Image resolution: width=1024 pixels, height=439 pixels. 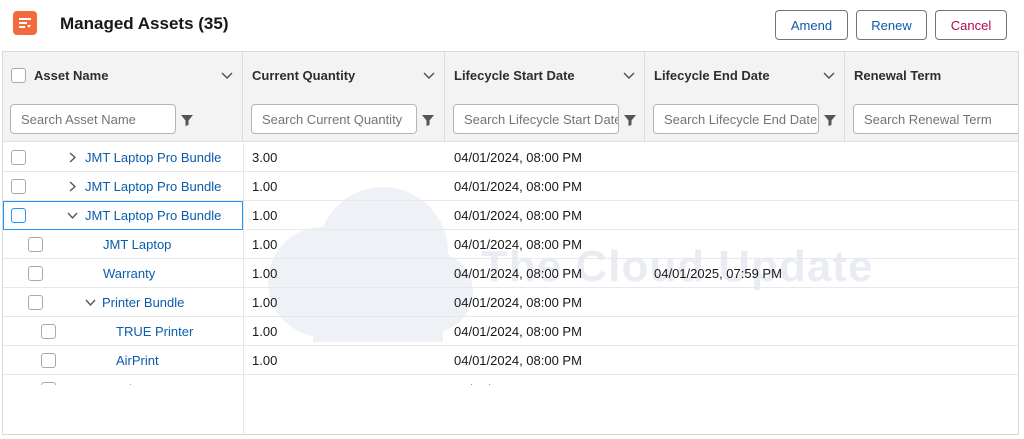 What do you see at coordinates (334, 119) in the screenshot?
I see `current-quantity-search-input` at bounding box center [334, 119].